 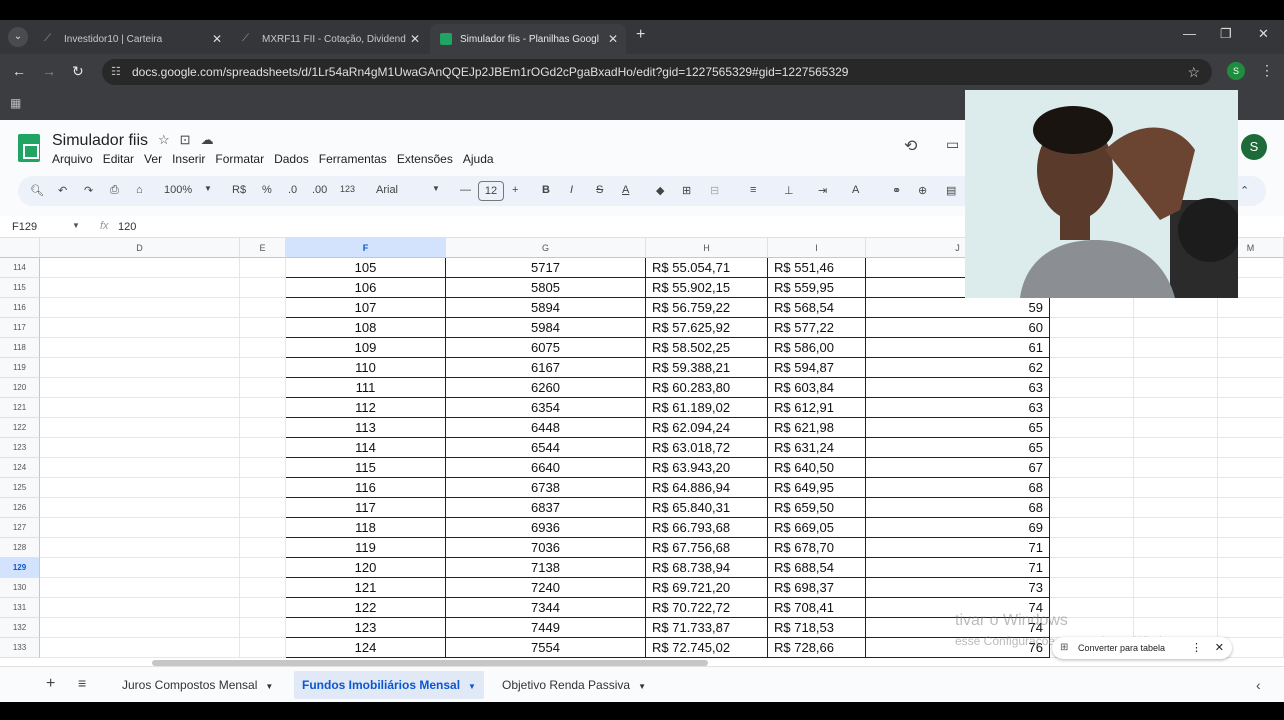 I want to click on table-cell: R$ 69.721,20, so click(x=707, y=588).